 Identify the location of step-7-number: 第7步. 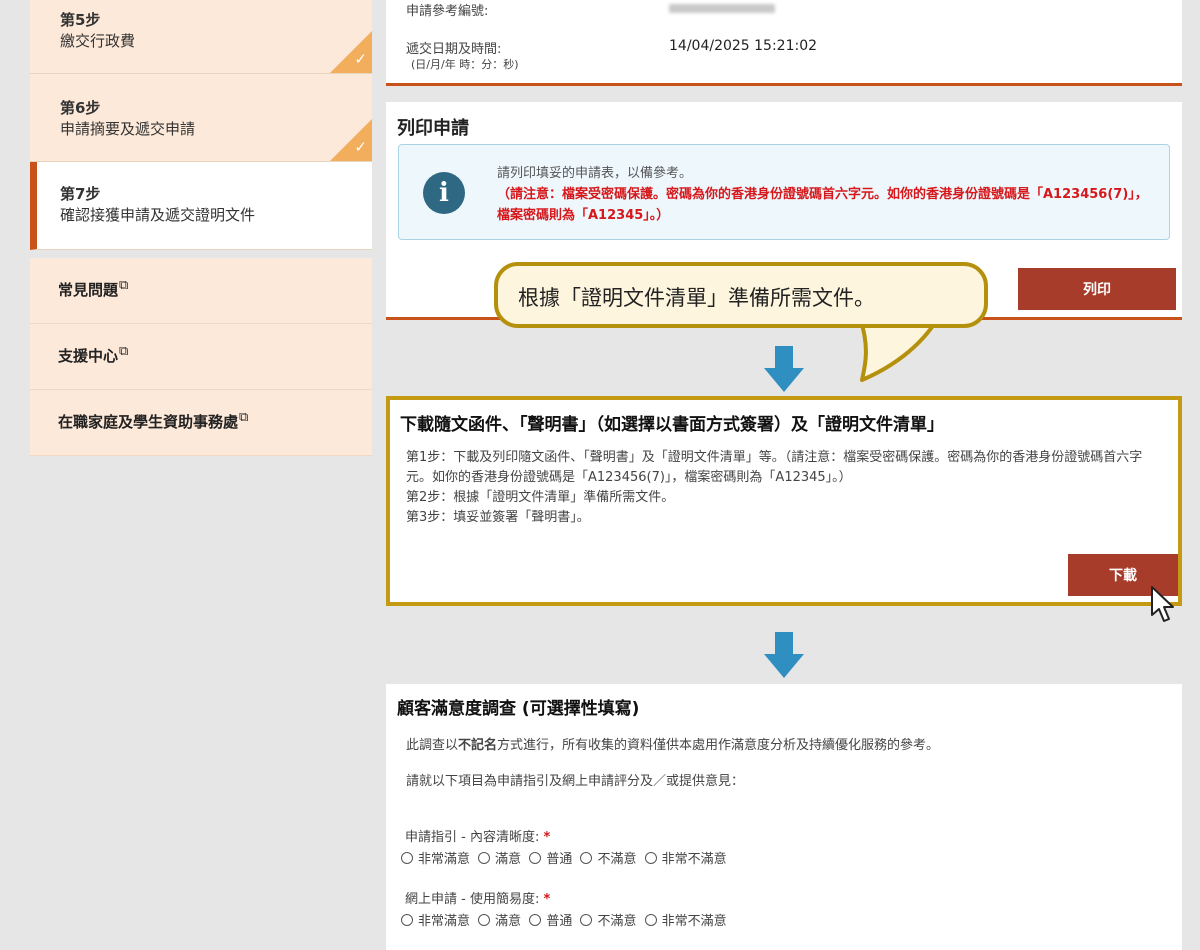
(80, 194).